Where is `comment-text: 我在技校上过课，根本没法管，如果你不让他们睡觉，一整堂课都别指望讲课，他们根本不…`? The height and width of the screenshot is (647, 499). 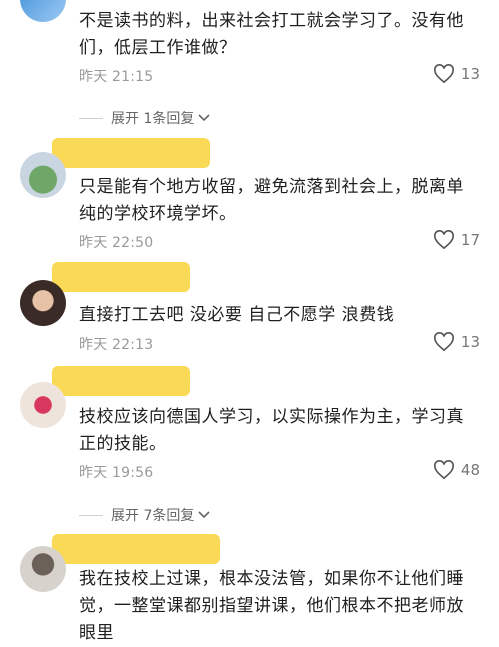 comment-text: 我在技校上过课，根本没法管，如果你不让他们睡觉，一整堂课都别指望讲课，他们根本不… is located at coordinates (271, 606).